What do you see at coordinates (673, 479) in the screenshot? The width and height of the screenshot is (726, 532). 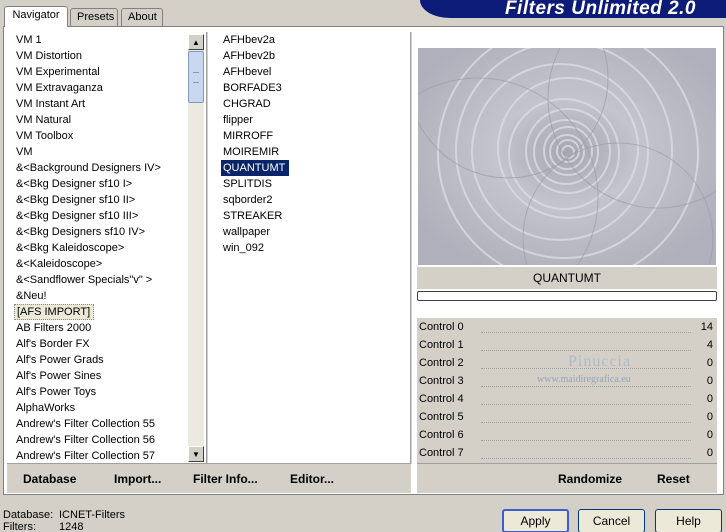 I see `reset-button: Reset` at bounding box center [673, 479].